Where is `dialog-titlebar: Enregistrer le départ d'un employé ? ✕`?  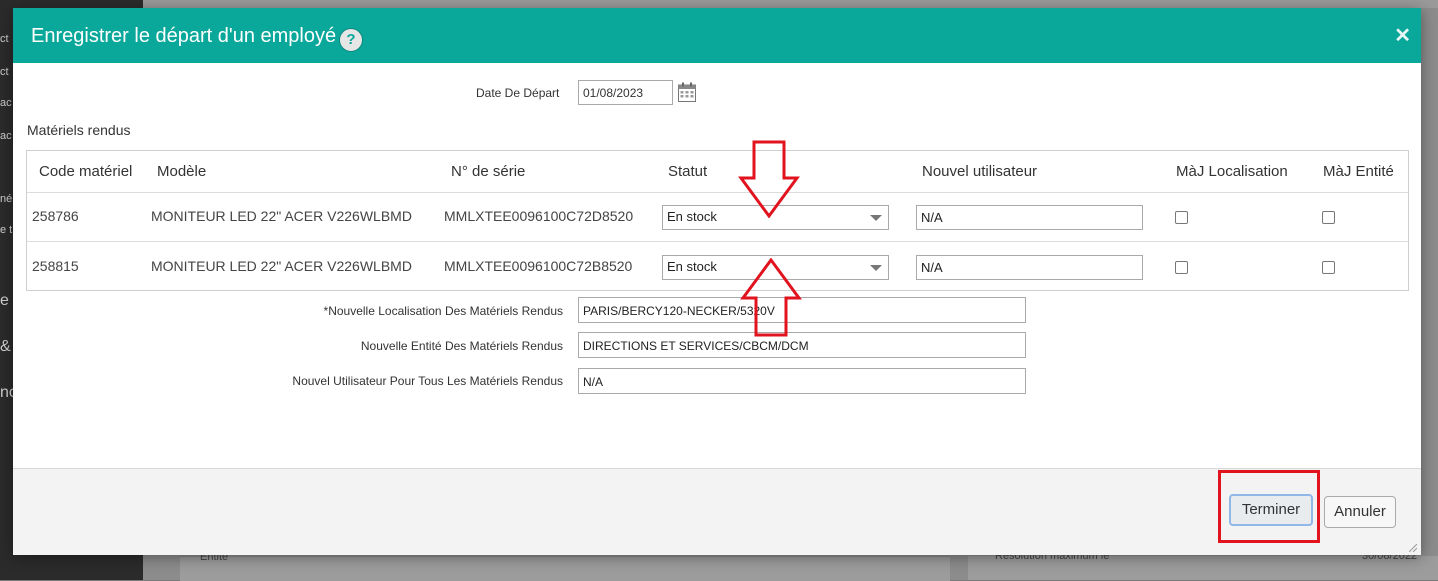
dialog-titlebar: Enregistrer le départ d'un employé ? ✕ is located at coordinates (717, 35).